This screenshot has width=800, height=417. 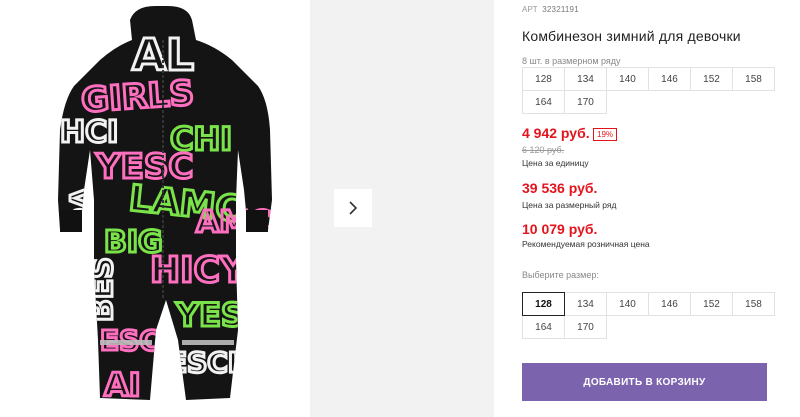 What do you see at coordinates (585, 327) in the screenshot?
I see `size-option-170: 170` at bounding box center [585, 327].